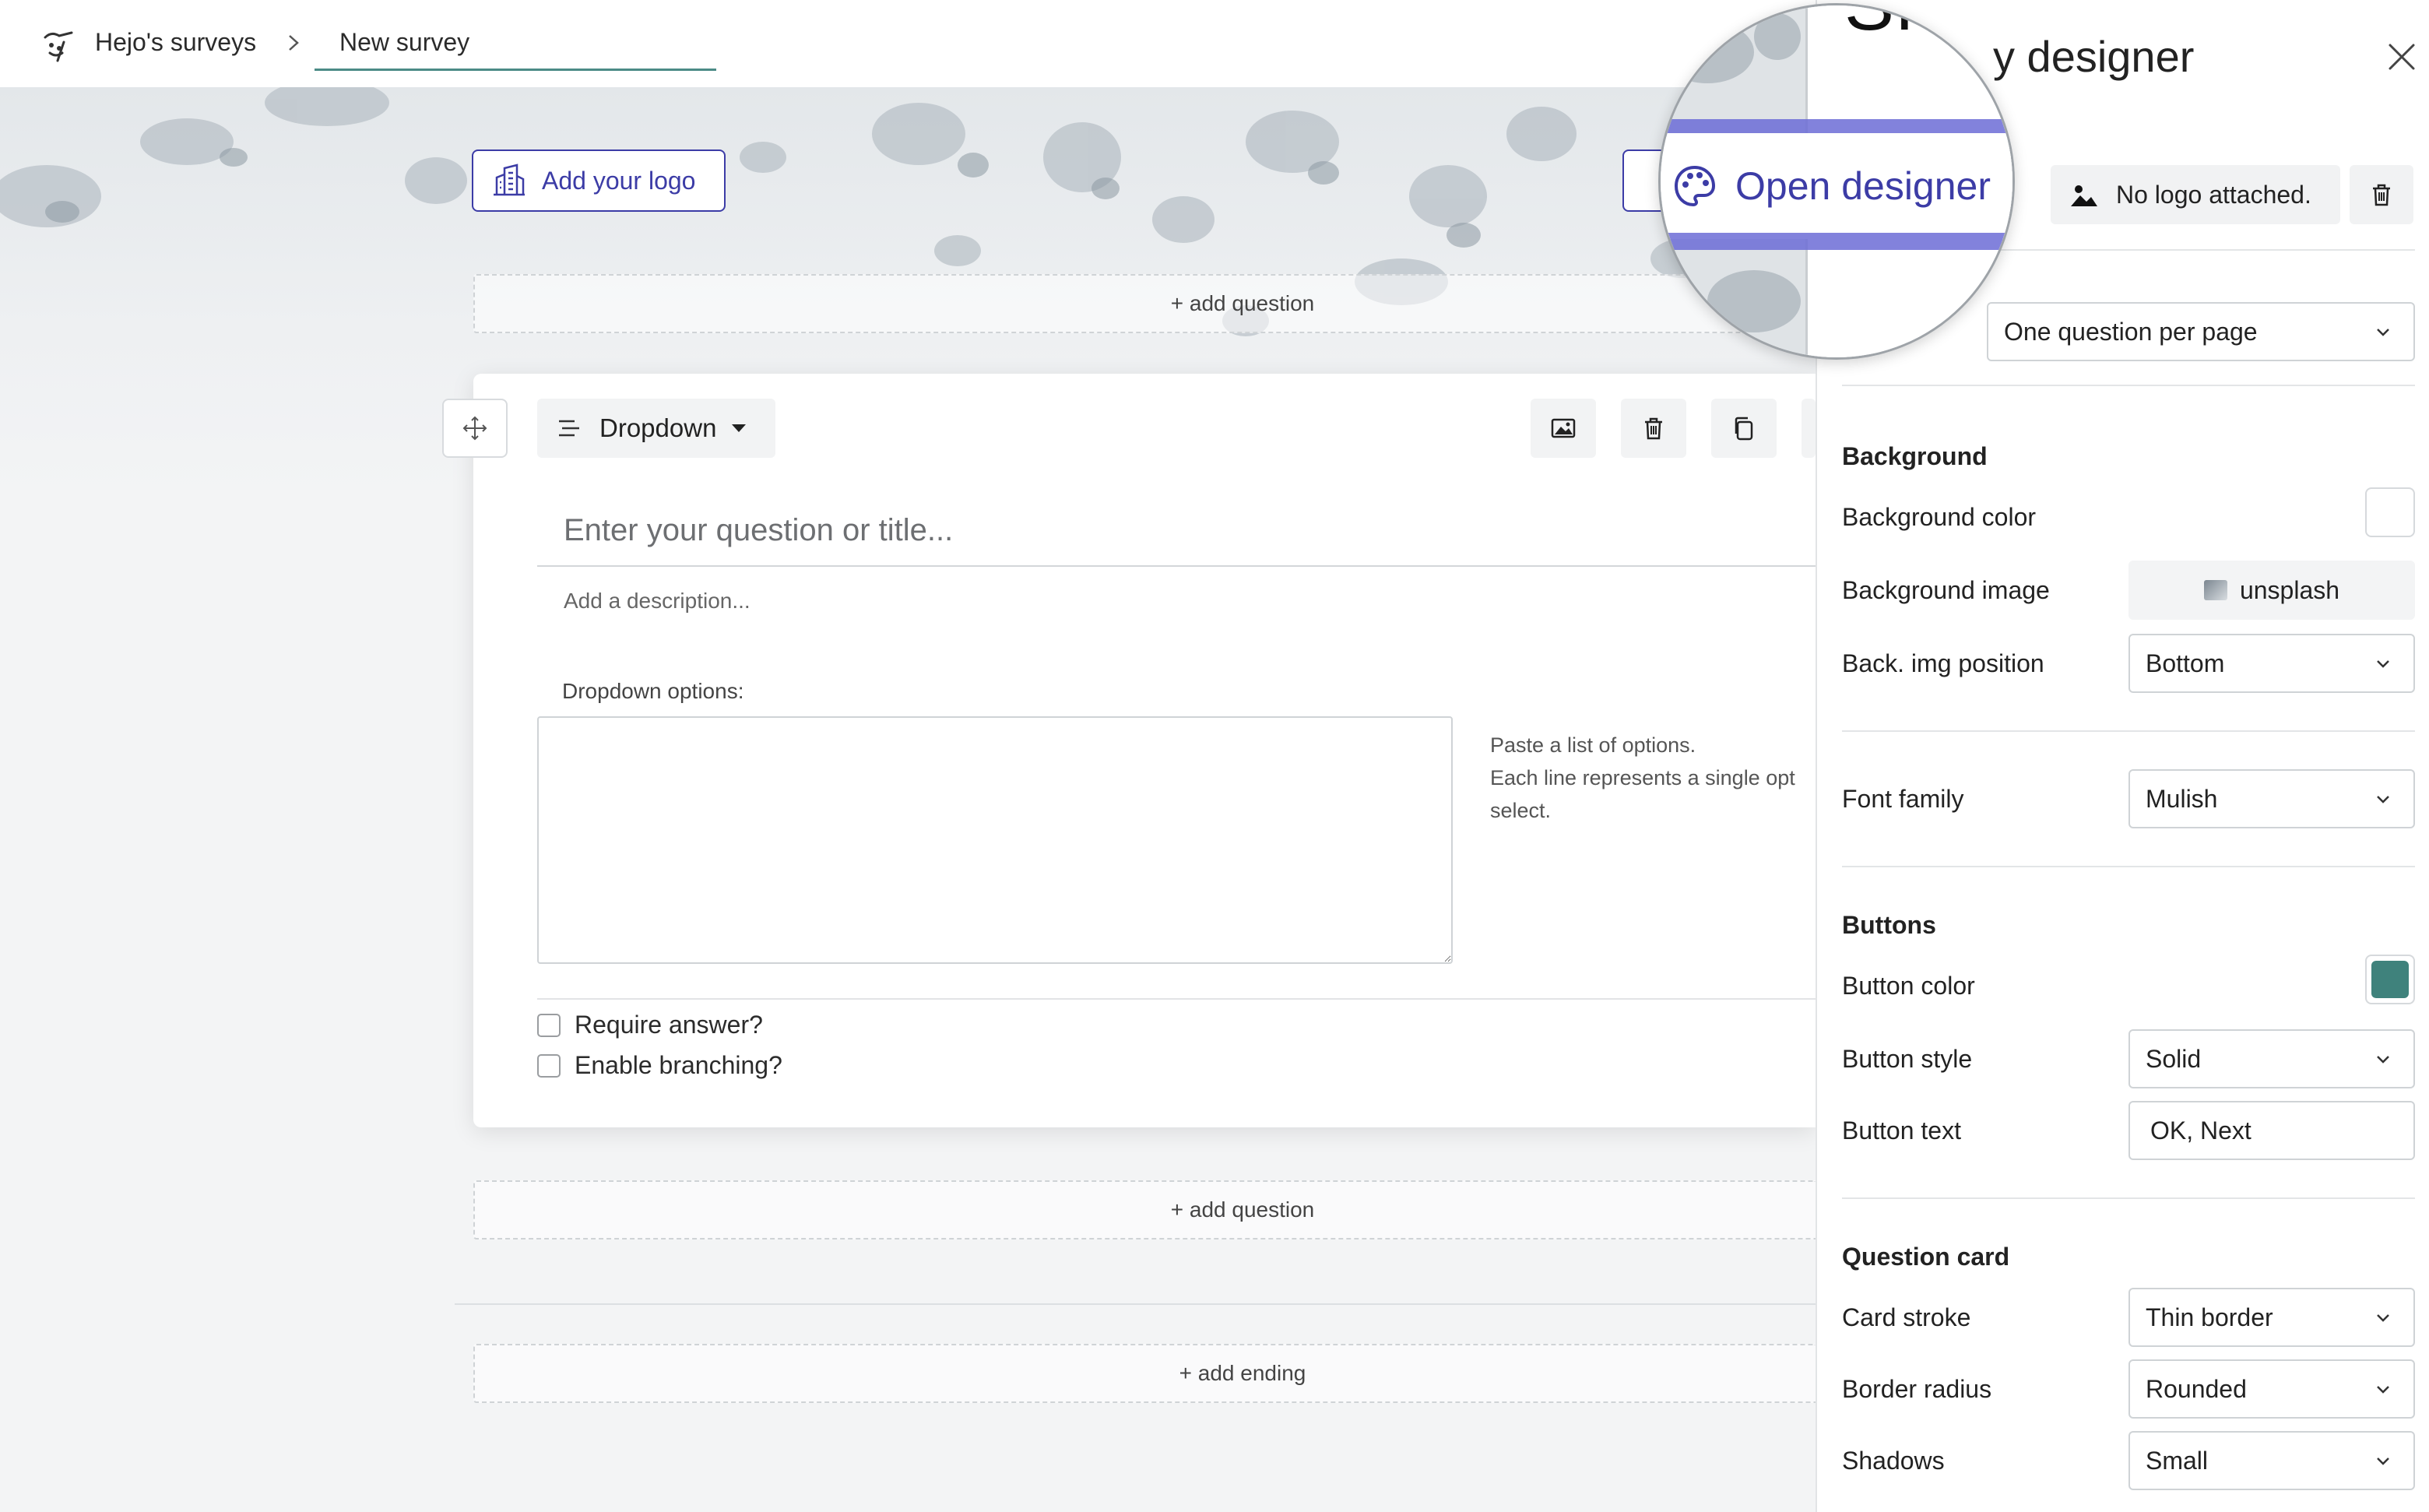 This screenshot has width=2429, height=1512. Describe the element at coordinates (404, 43) in the screenshot. I see `breadcrumb-current: New survey` at that location.